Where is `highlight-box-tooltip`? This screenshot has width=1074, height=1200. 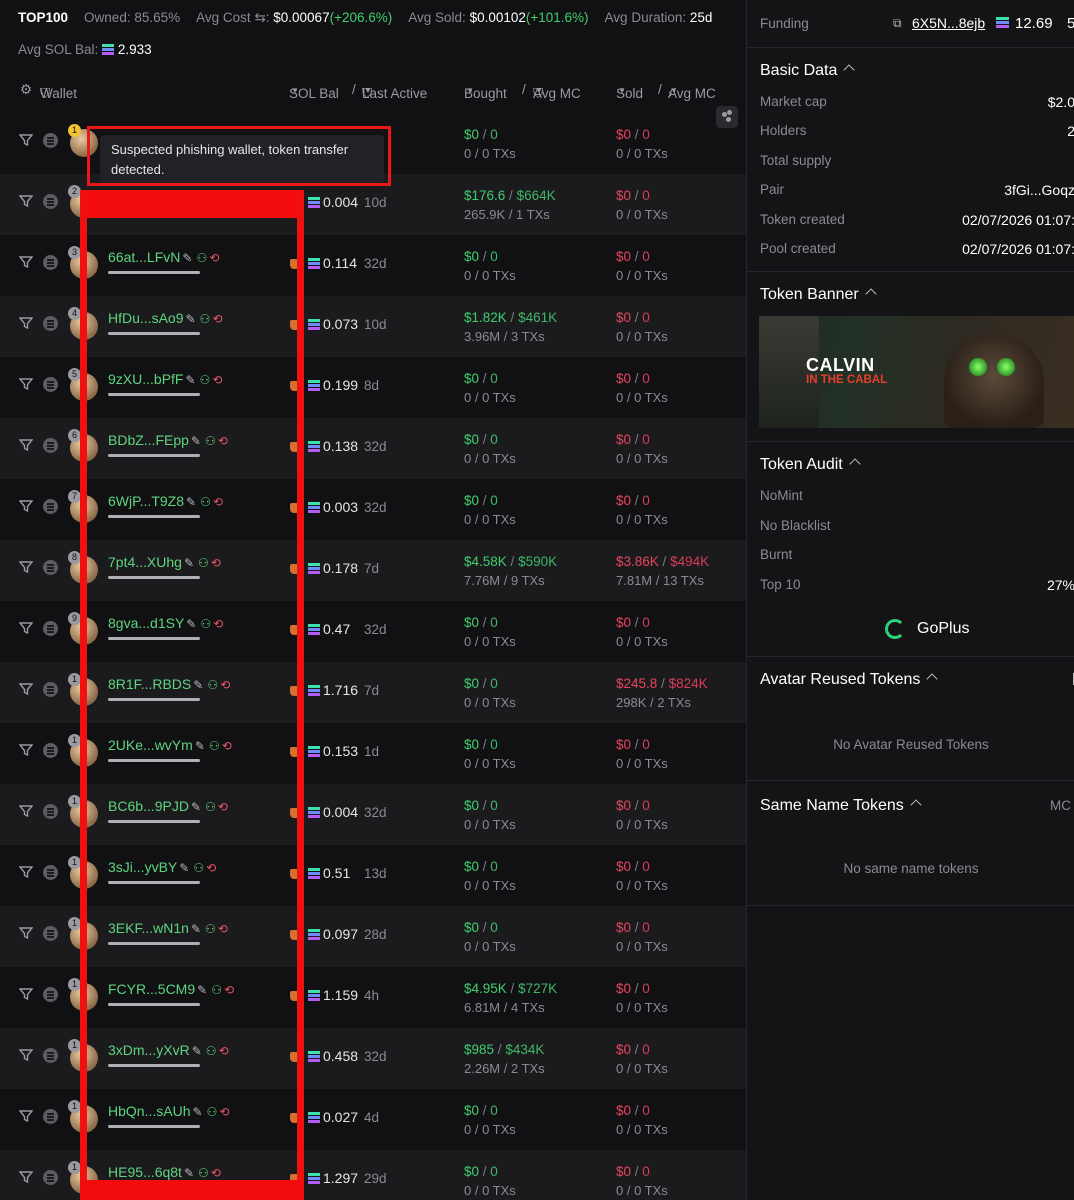 highlight-box-tooltip is located at coordinates (239, 156).